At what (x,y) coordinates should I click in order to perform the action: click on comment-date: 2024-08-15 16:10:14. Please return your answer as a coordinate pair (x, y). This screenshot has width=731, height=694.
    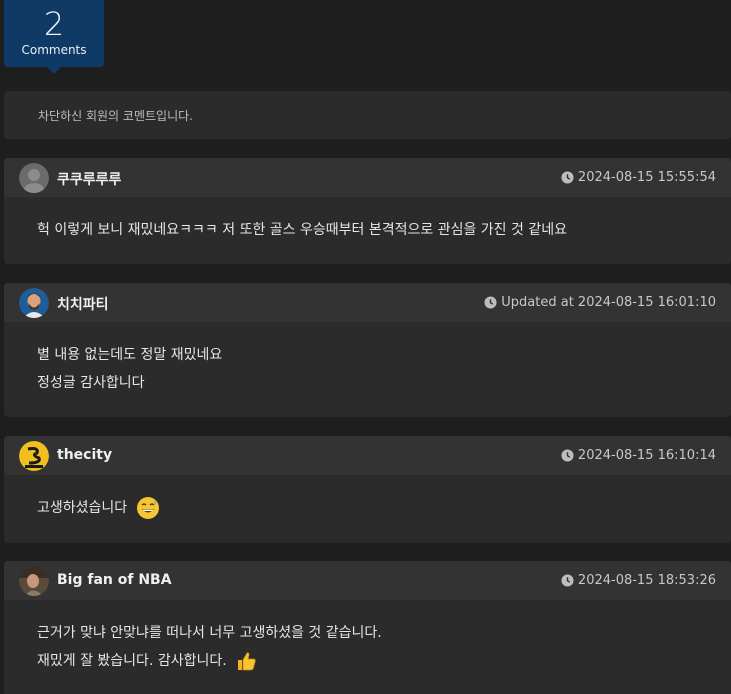
    Looking at the image, I should click on (638, 455).